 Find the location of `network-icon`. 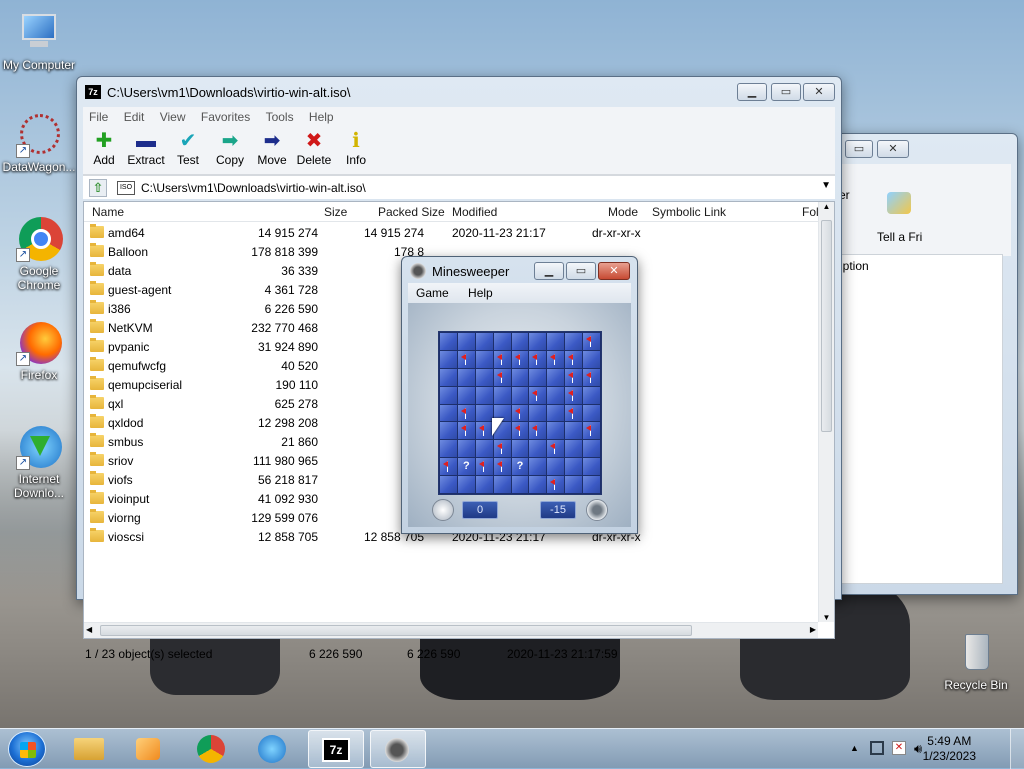

network-icon is located at coordinates (877, 748).